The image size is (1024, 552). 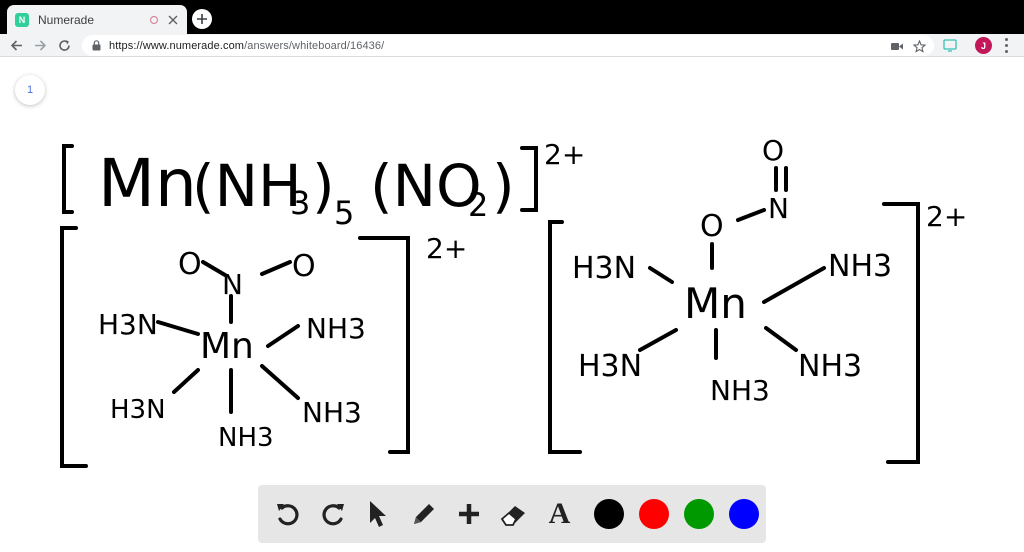 I want to click on left-nh3-bottom: NH3, so click(x=246, y=438).